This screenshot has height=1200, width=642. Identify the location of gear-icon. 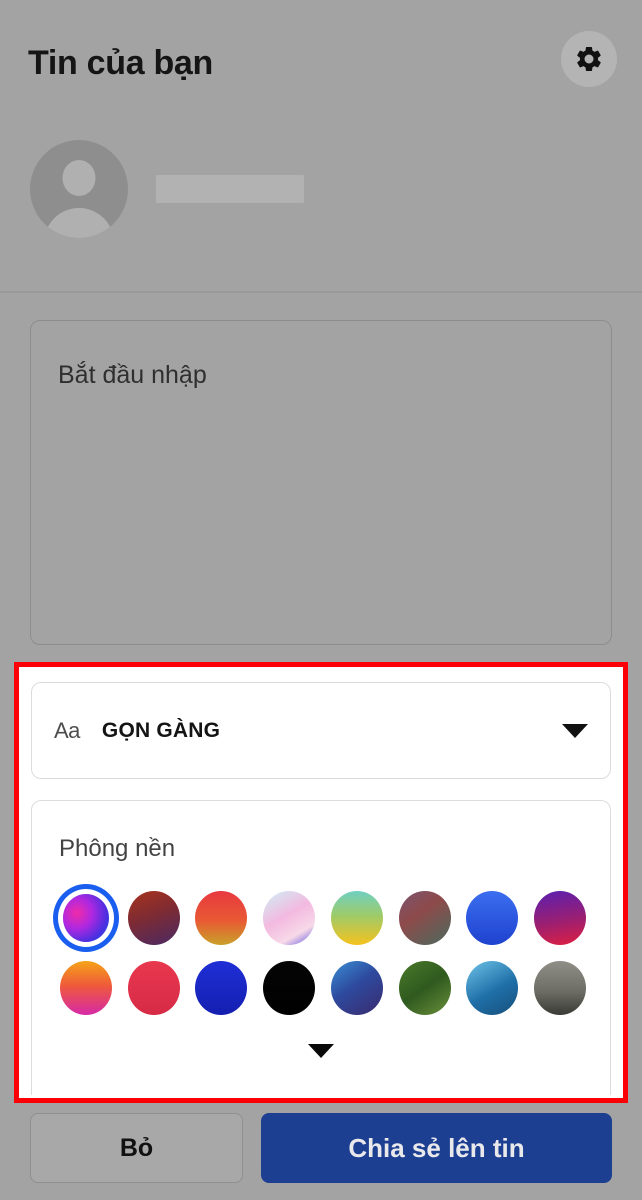
(589, 59).